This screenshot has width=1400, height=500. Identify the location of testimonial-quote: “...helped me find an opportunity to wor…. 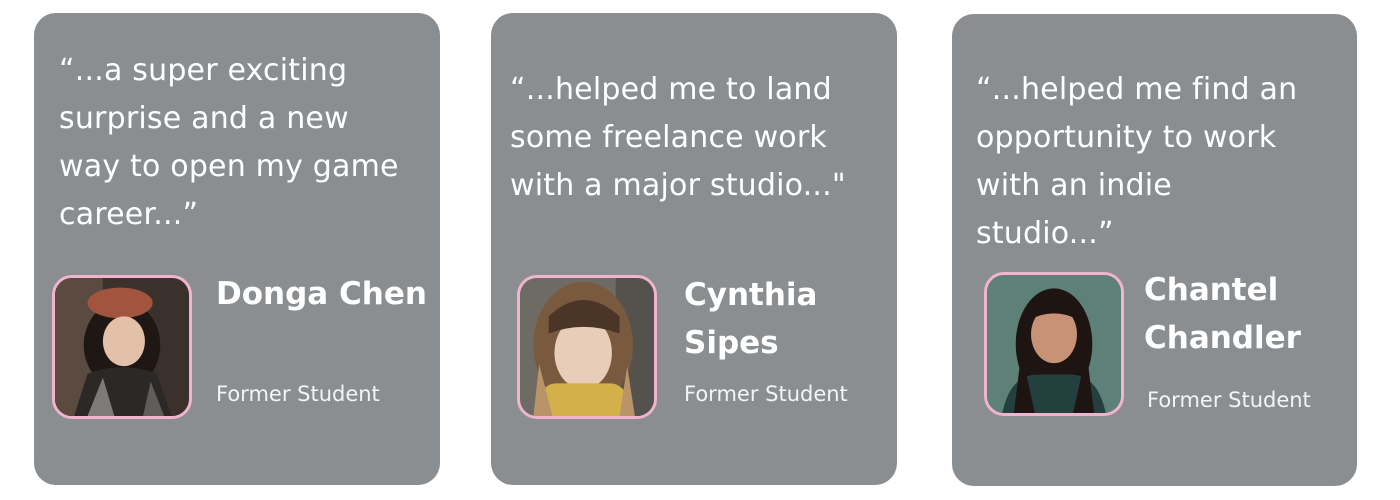
(1137, 161).